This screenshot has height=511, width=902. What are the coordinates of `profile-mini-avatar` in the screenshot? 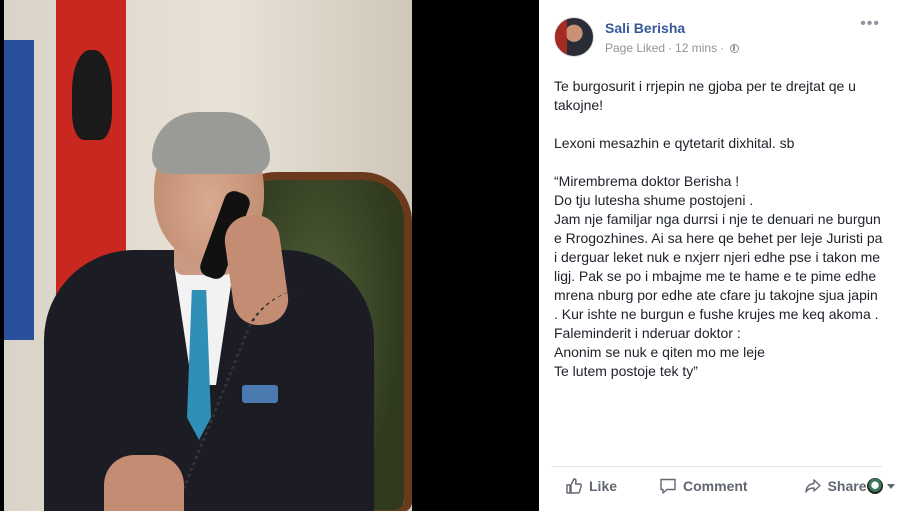 It's located at (874, 486).